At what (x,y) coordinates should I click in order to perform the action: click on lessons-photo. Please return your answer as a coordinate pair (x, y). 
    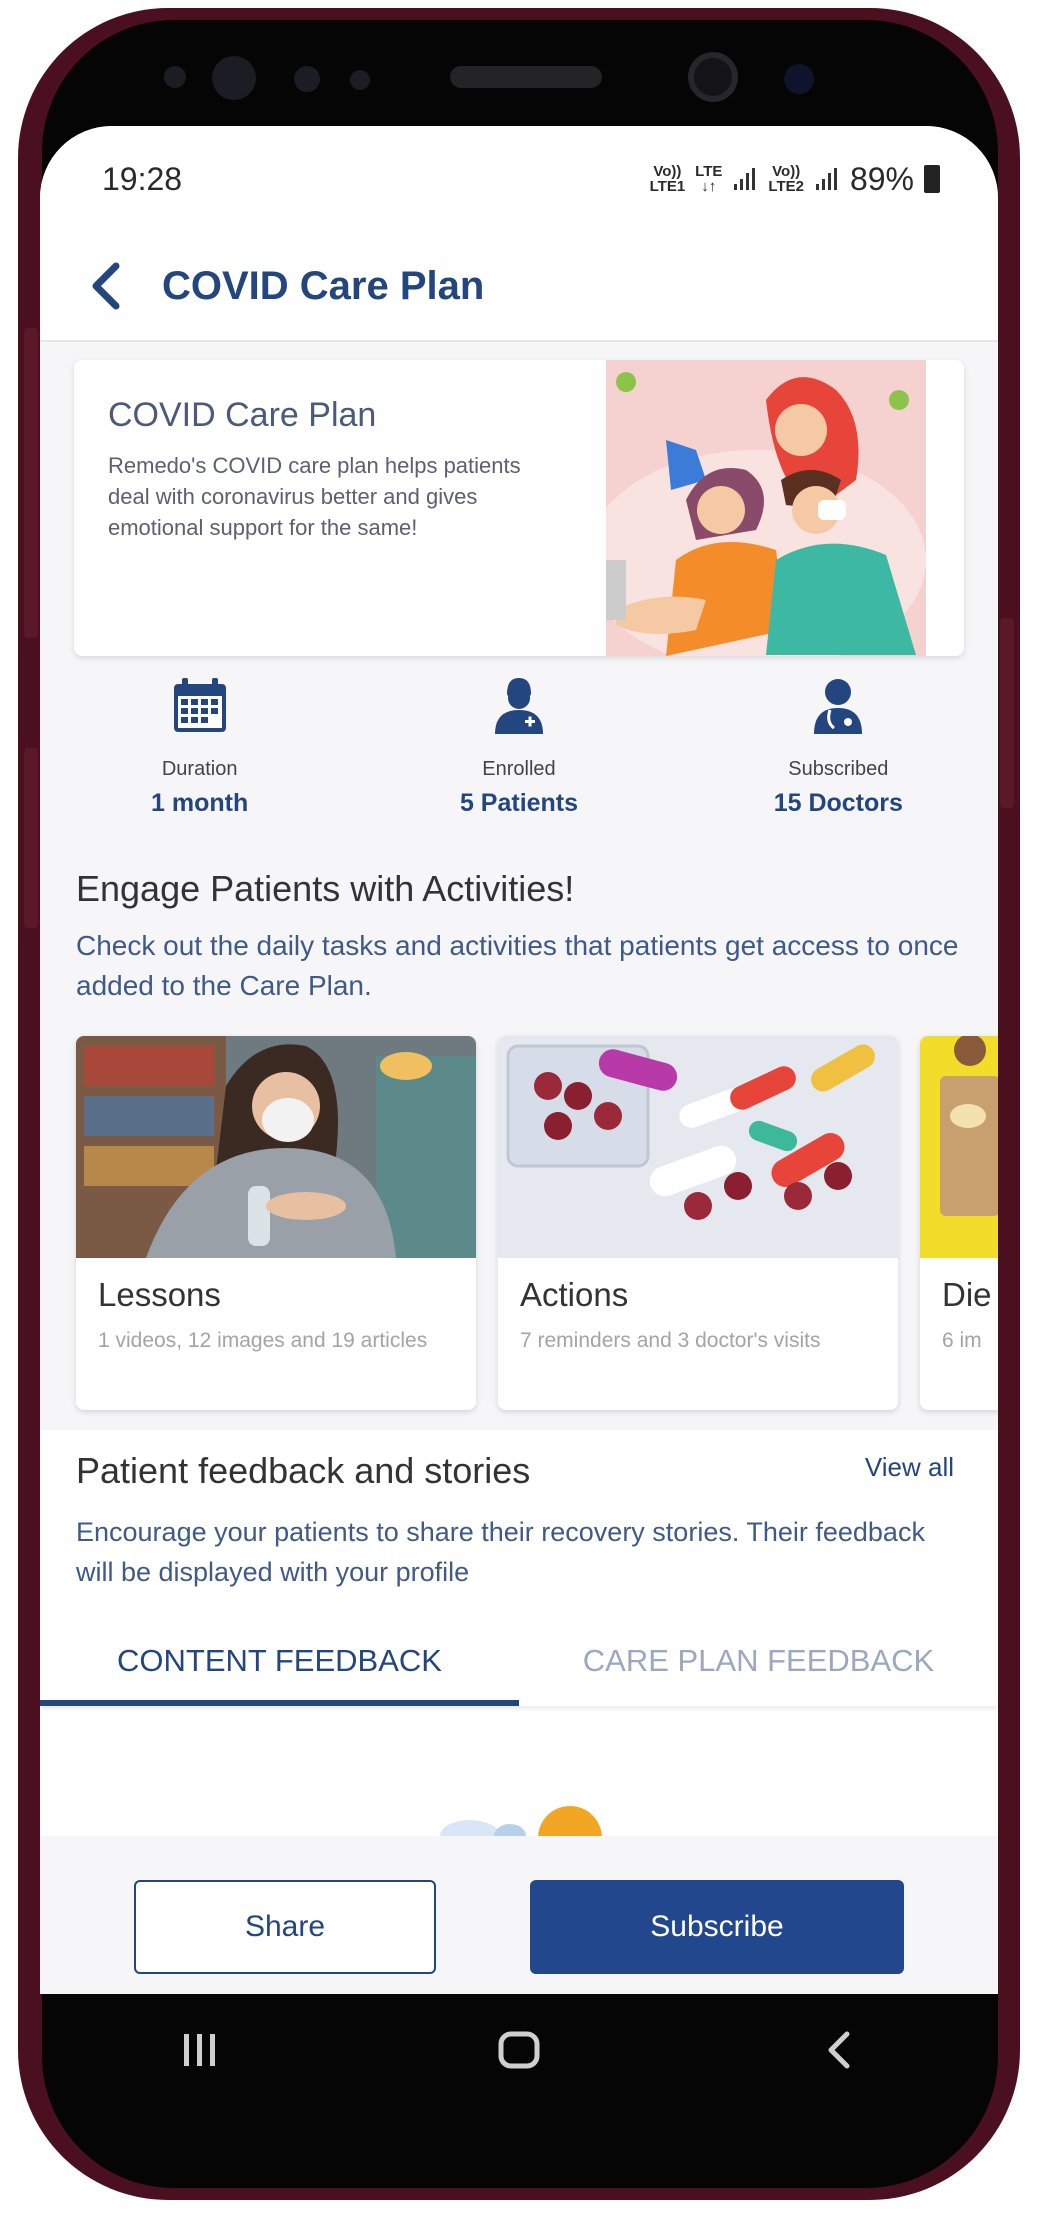
    Looking at the image, I should click on (276, 1147).